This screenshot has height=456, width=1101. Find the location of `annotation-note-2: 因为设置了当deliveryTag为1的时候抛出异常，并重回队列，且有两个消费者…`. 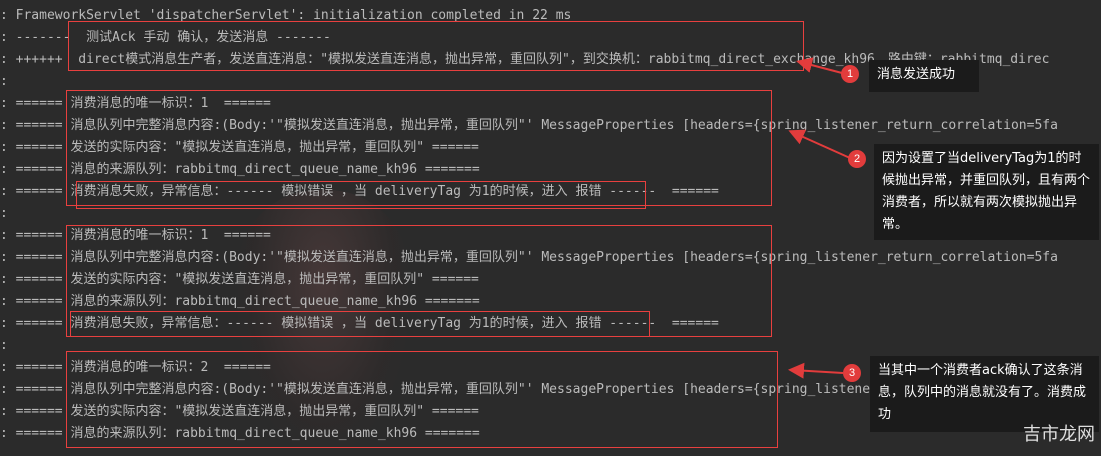

annotation-note-2: 因为设置了当deliveryTag为1的时候抛出异常，并重回队列，且有两个消费者… is located at coordinates (986, 192).